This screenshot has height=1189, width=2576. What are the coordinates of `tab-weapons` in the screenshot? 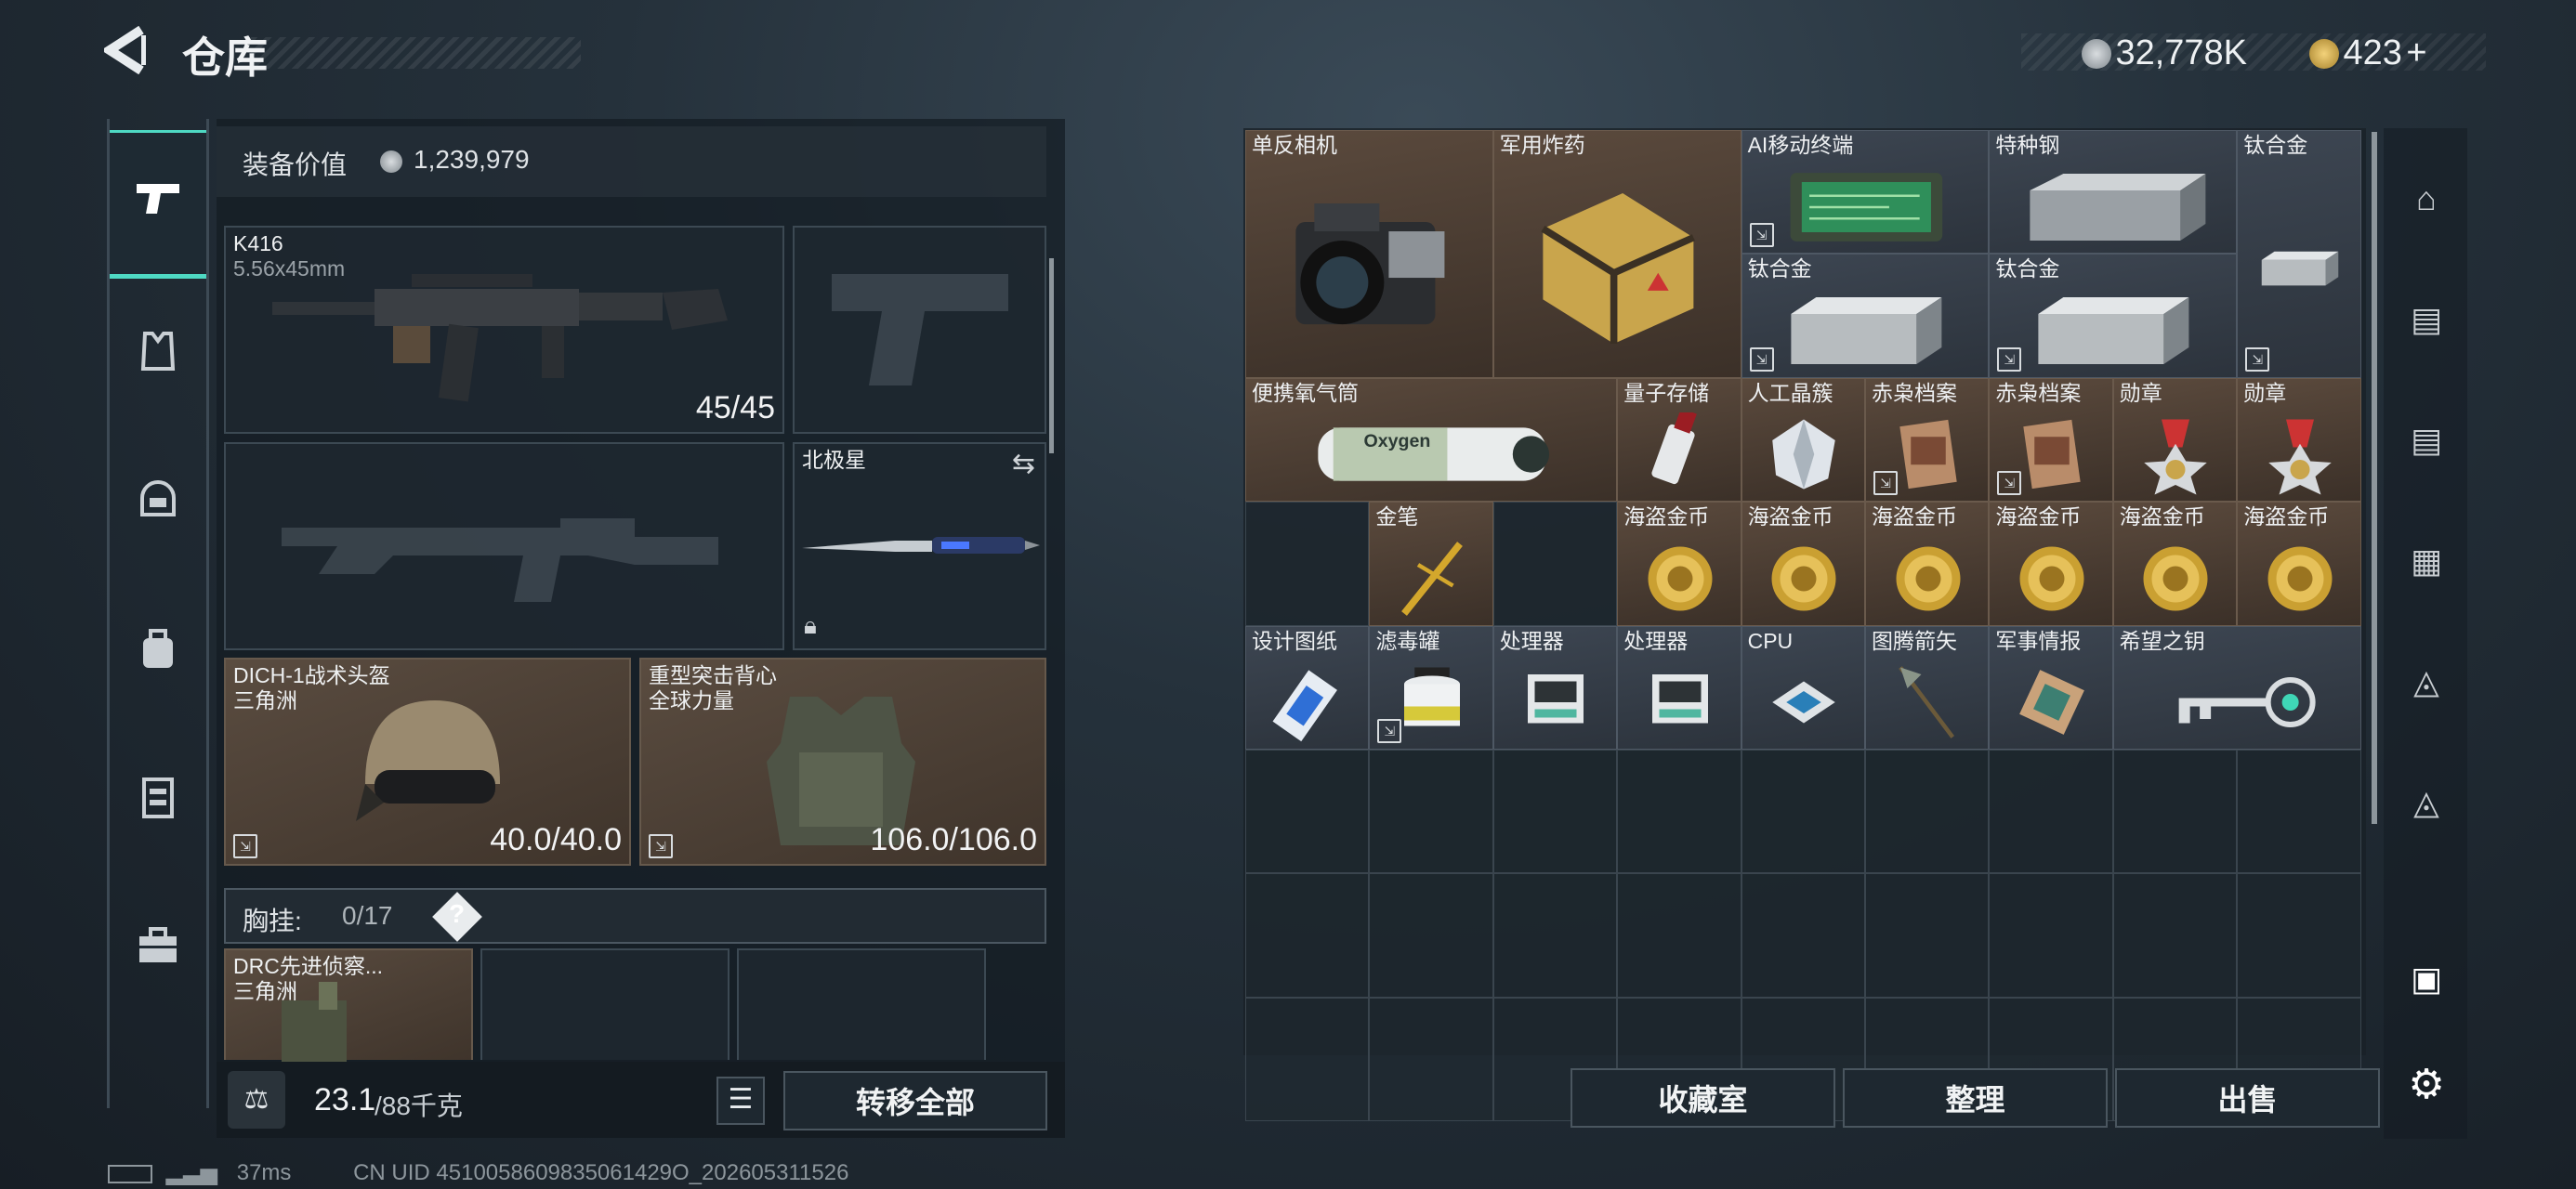 It's located at (158, 204).